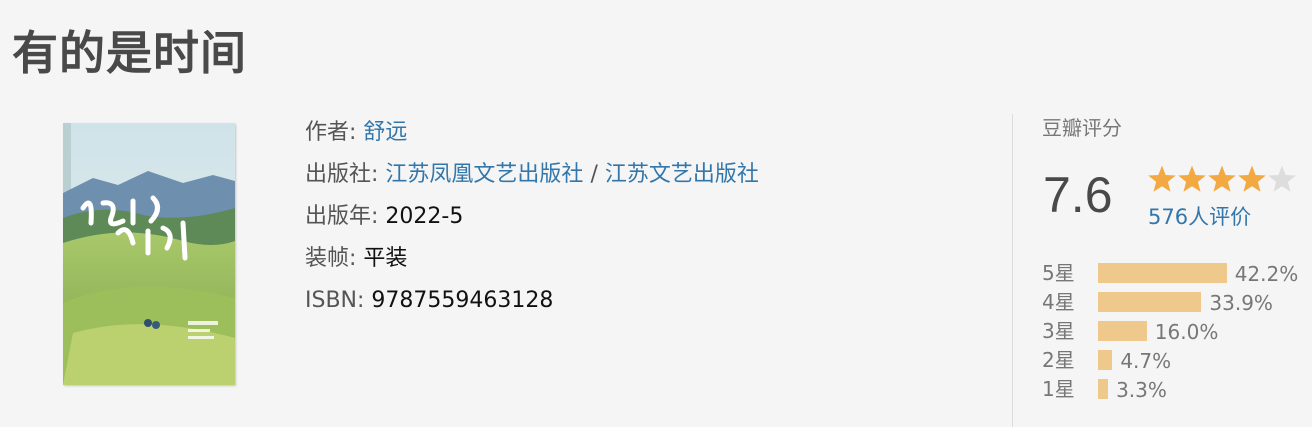 The height and width of the screenshot is (427, 1312). Describe the element at coordinates (342, 216) in the screenshot. I see `year-label: 出版年:` at that location.